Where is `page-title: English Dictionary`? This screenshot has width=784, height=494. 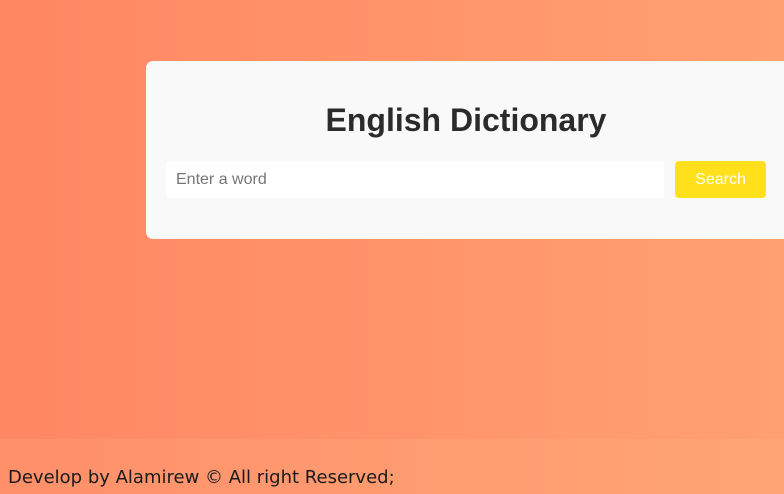
page-title: English Dictionary is located at coordinates (466, 120).